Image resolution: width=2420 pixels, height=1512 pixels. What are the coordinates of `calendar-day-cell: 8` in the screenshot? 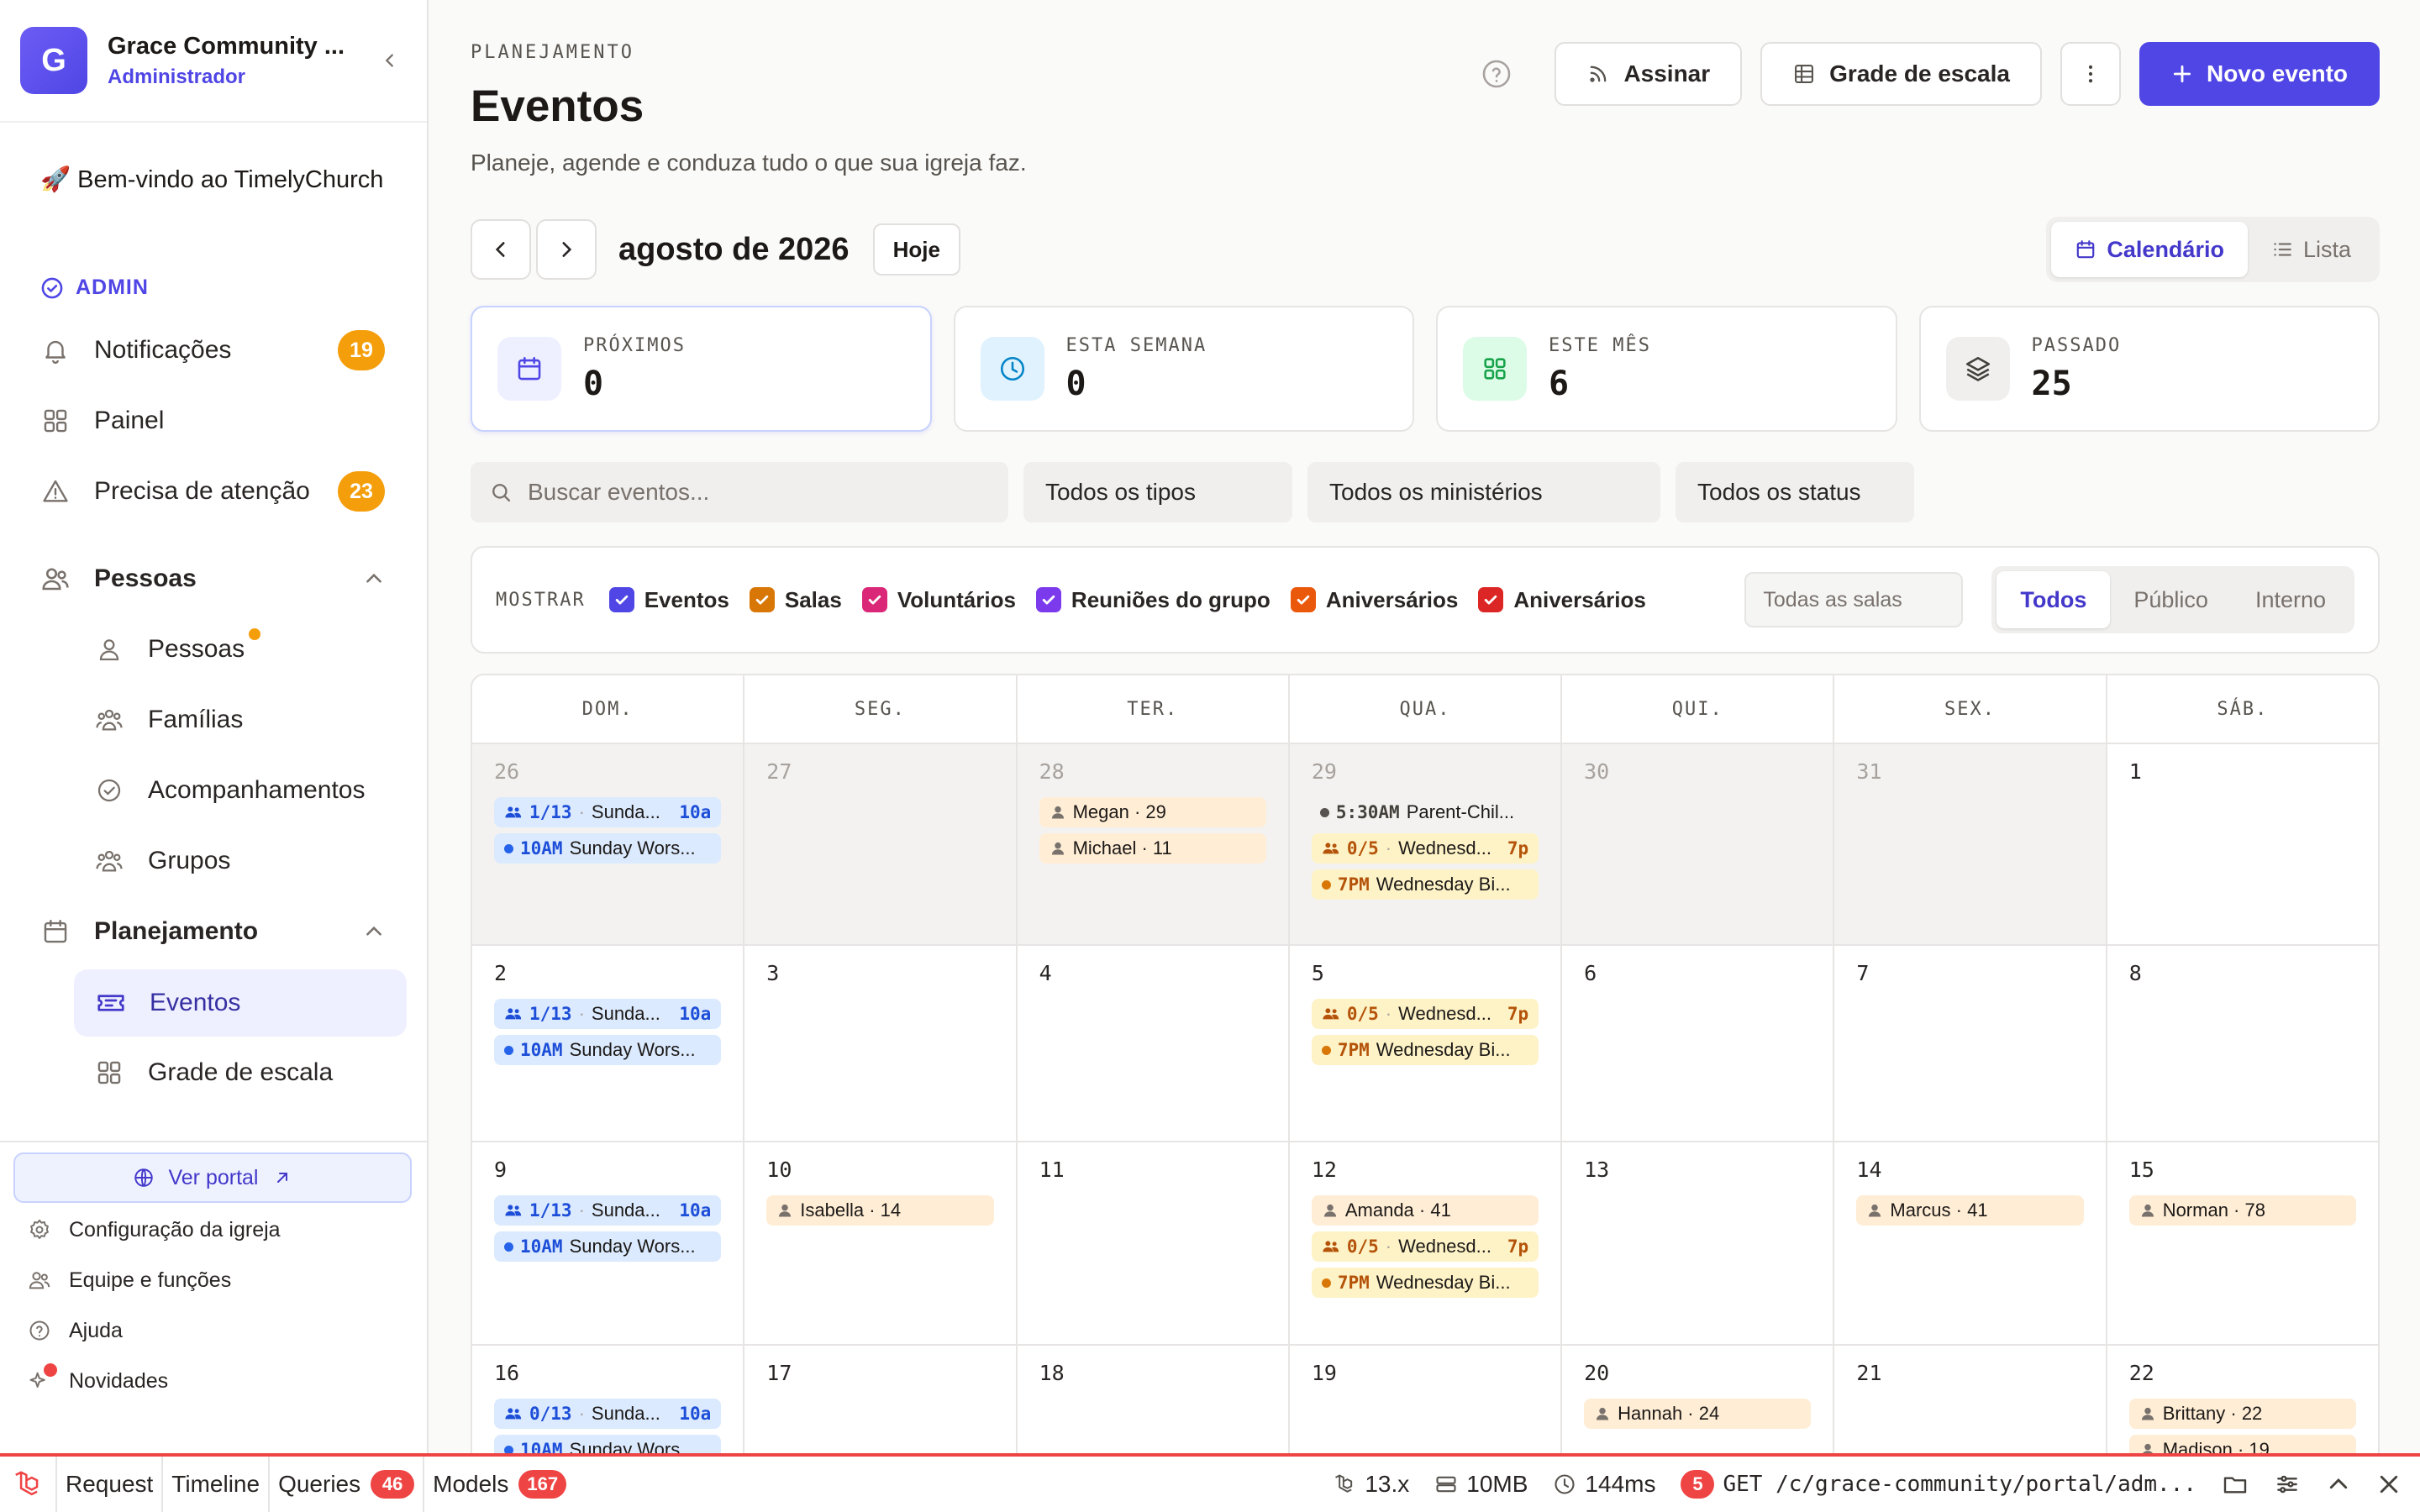 It's located at (2242, 1043).